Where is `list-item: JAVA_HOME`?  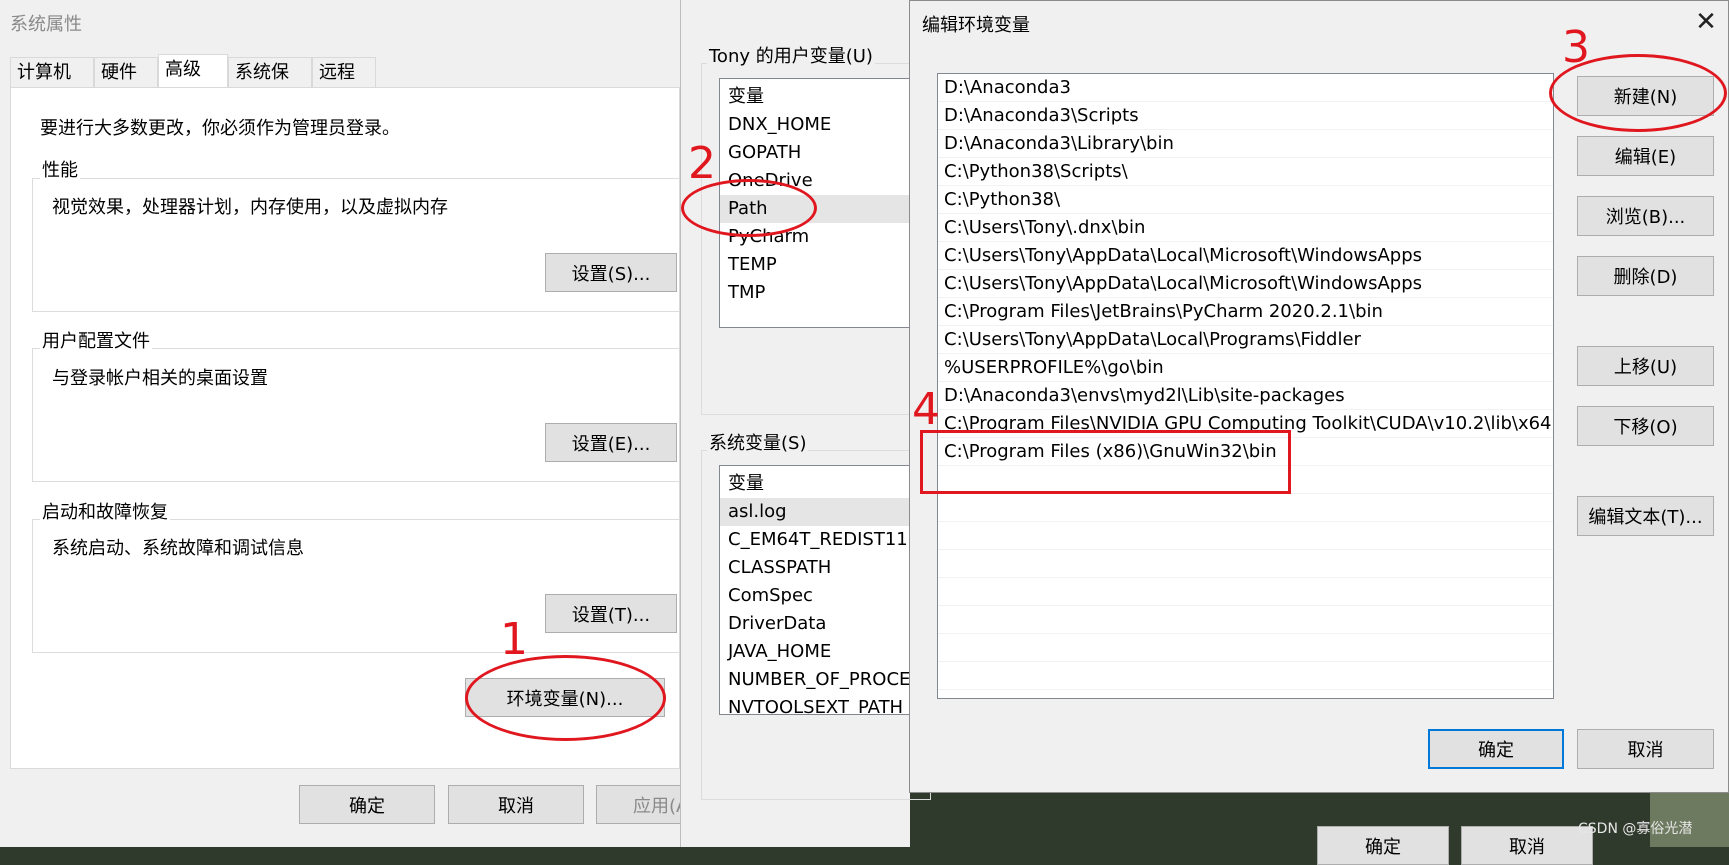 list-item: JAVA_HOME is located at coordinates (819, 652).